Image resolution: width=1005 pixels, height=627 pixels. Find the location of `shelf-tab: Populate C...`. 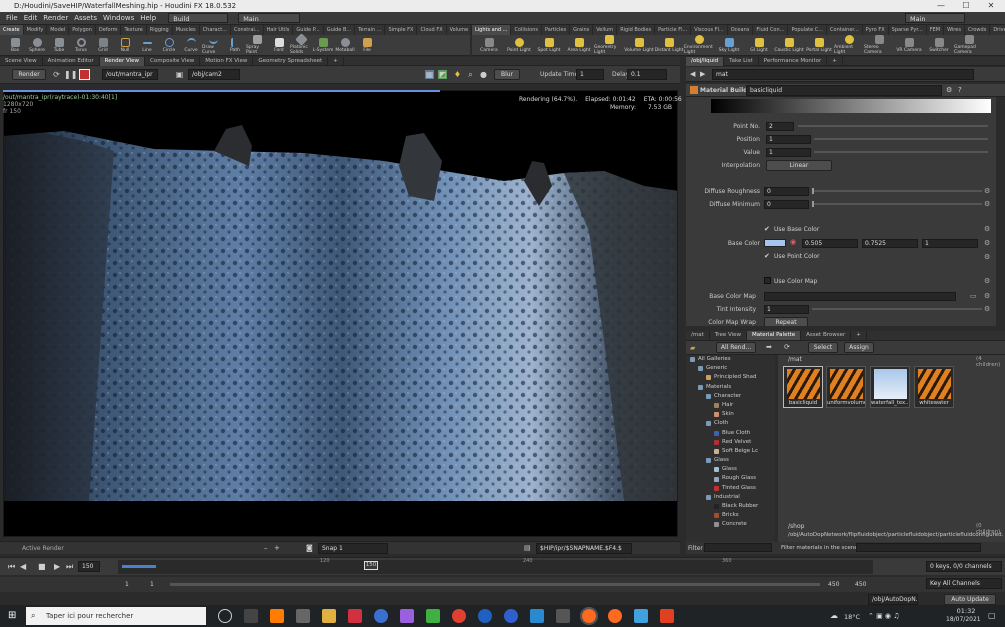

shelf-tab: Populate C... is located at coordinates (808, 30).